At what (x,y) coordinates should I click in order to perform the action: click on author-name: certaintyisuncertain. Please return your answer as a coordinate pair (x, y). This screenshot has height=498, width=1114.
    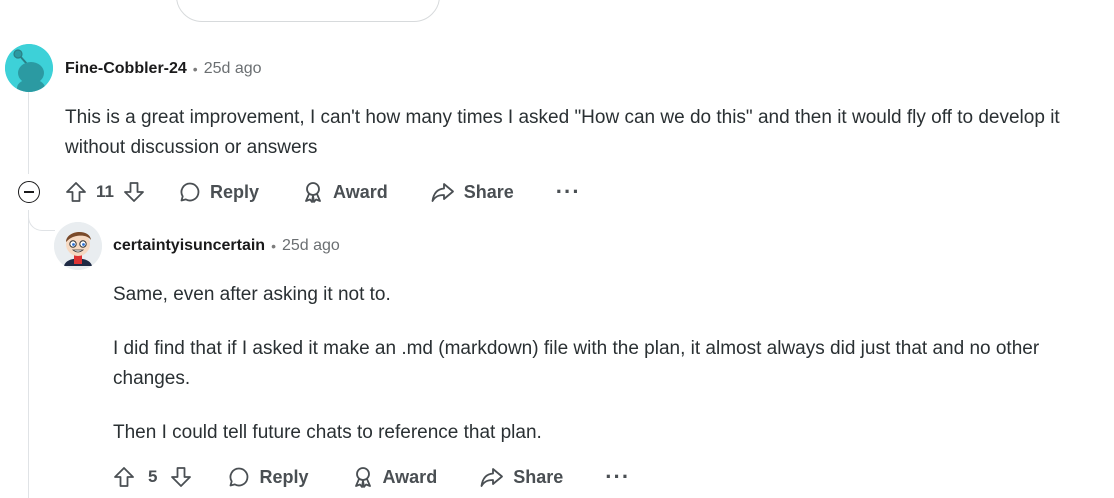
    Looking at the image, I should click on (189, 246).